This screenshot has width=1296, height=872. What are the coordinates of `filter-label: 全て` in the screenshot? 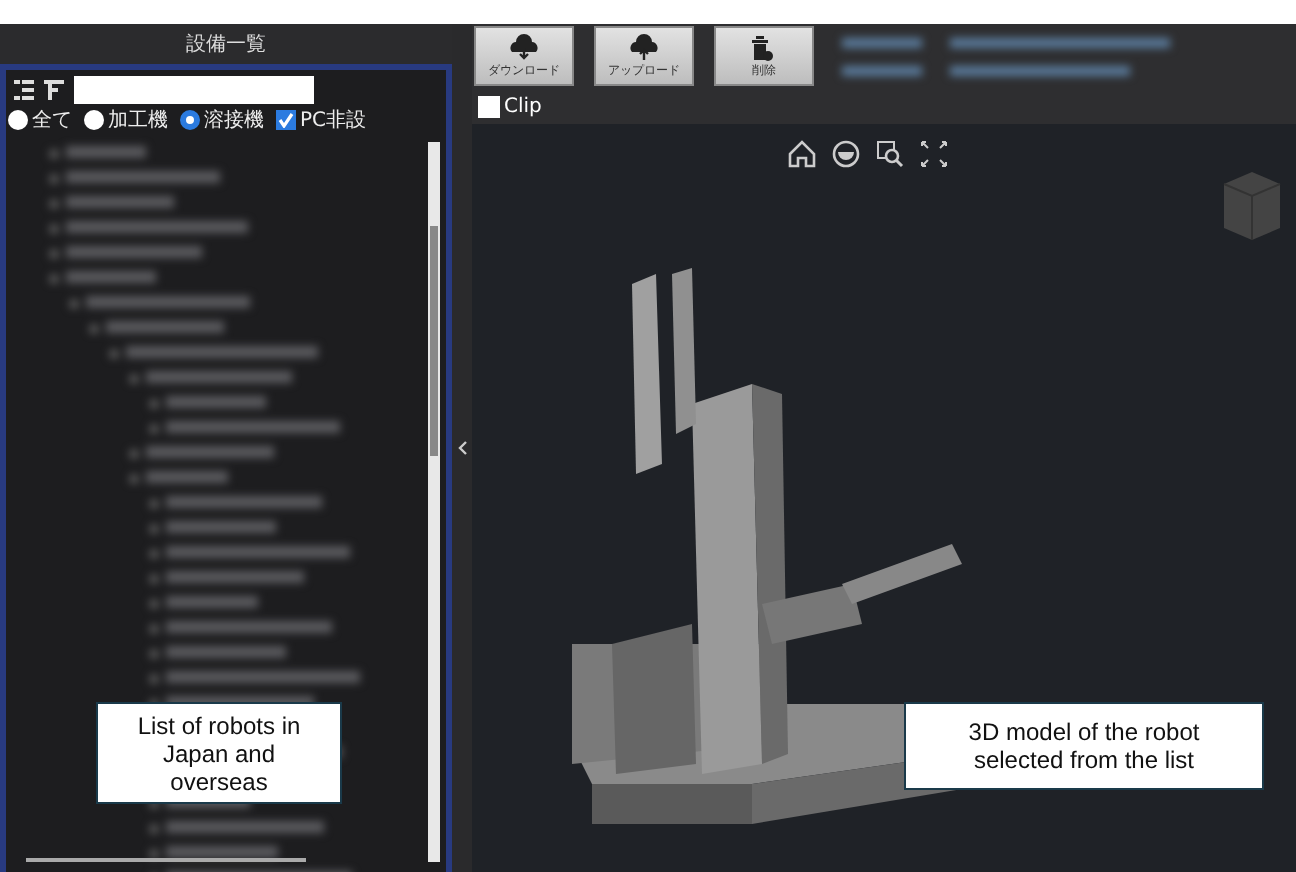 It's located at (52, 121).